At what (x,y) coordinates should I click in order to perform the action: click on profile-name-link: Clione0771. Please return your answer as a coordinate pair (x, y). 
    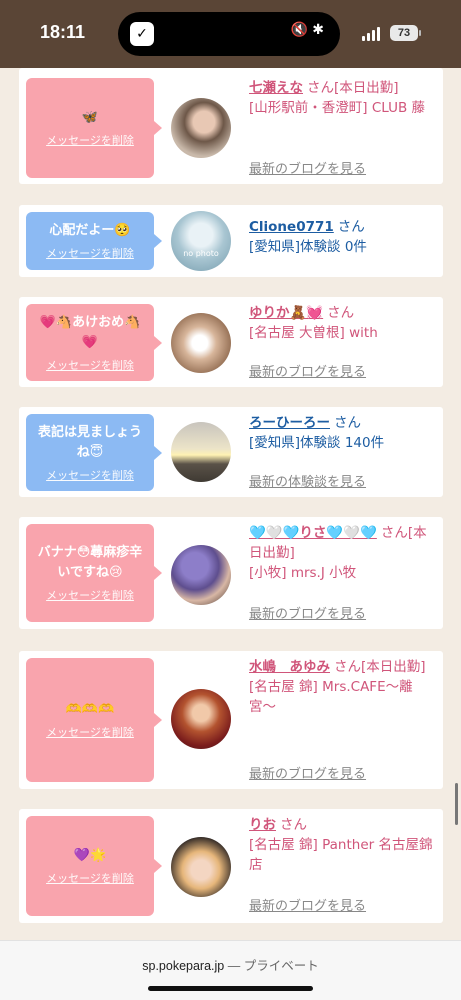
    Looking at the image, I should click on (291, 227).